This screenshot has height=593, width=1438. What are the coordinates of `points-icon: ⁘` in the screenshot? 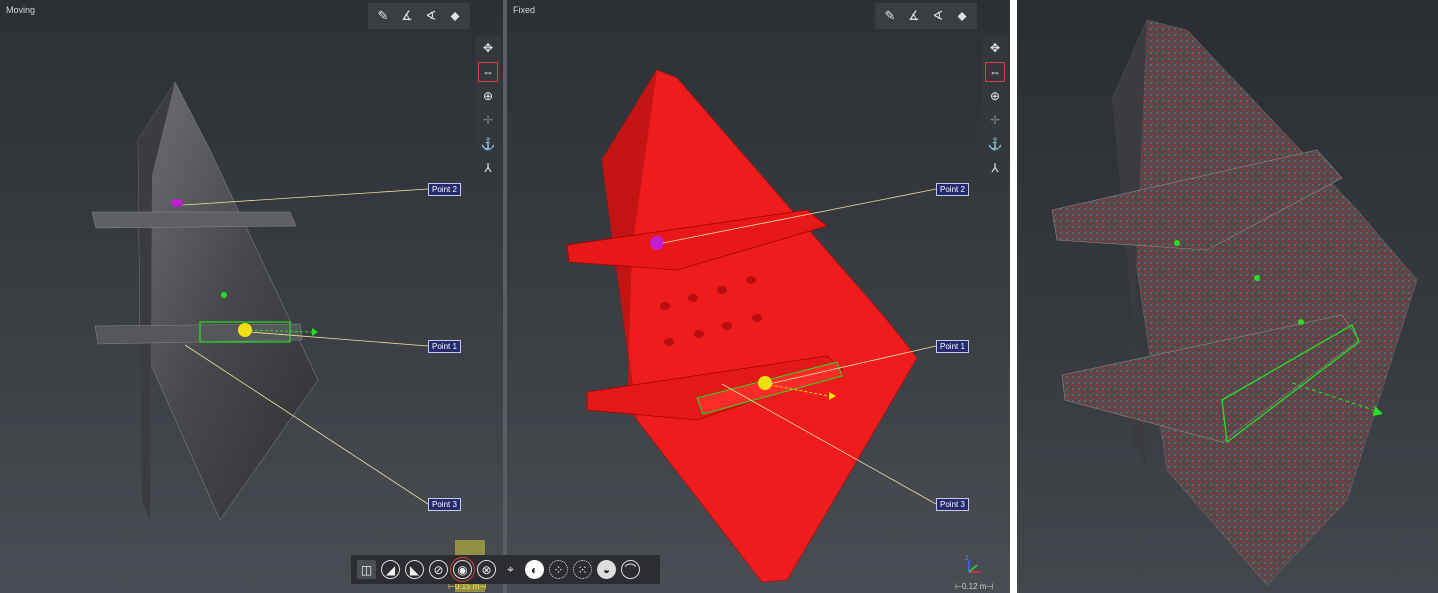 It's located at (558, 569).